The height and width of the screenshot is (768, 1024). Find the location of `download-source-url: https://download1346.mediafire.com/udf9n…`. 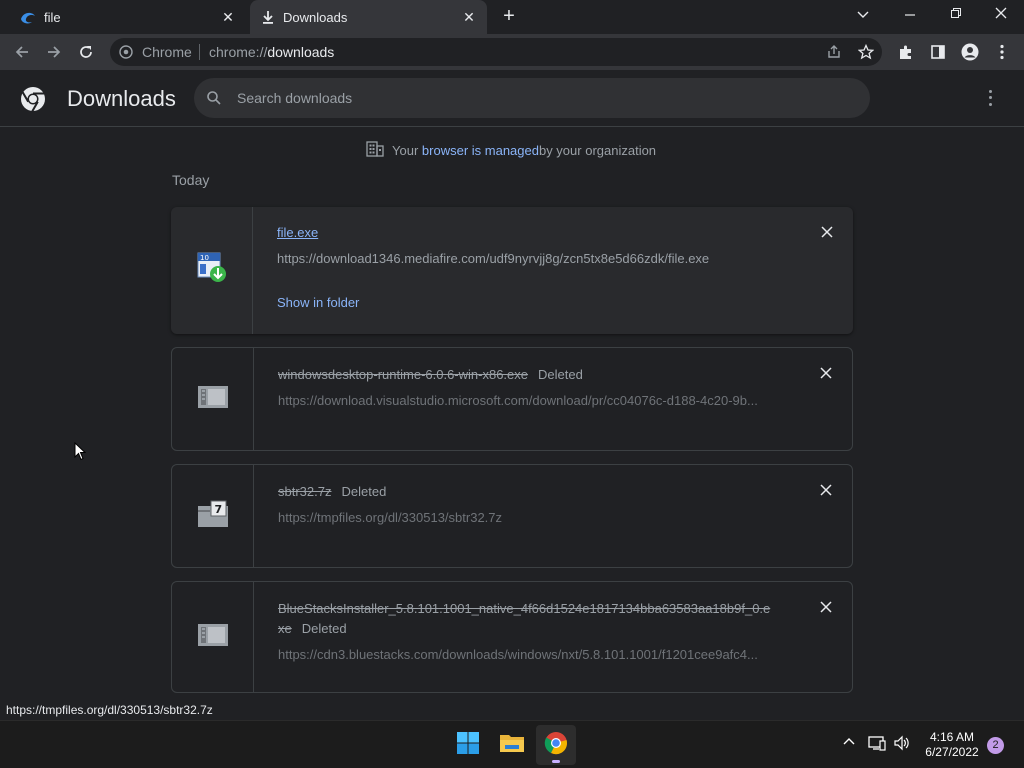

download-source-url: https://download1346.mediafire.com/udf9n… is located at coordinates (493, 258).